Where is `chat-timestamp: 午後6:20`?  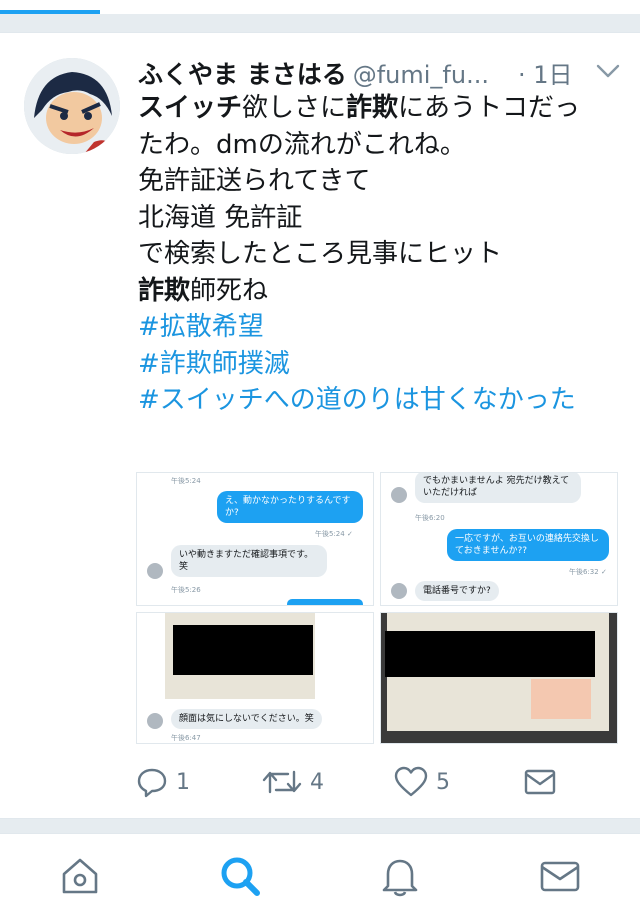 chat-timestamp: 午後6:20 is located at coordinates (430, 518).